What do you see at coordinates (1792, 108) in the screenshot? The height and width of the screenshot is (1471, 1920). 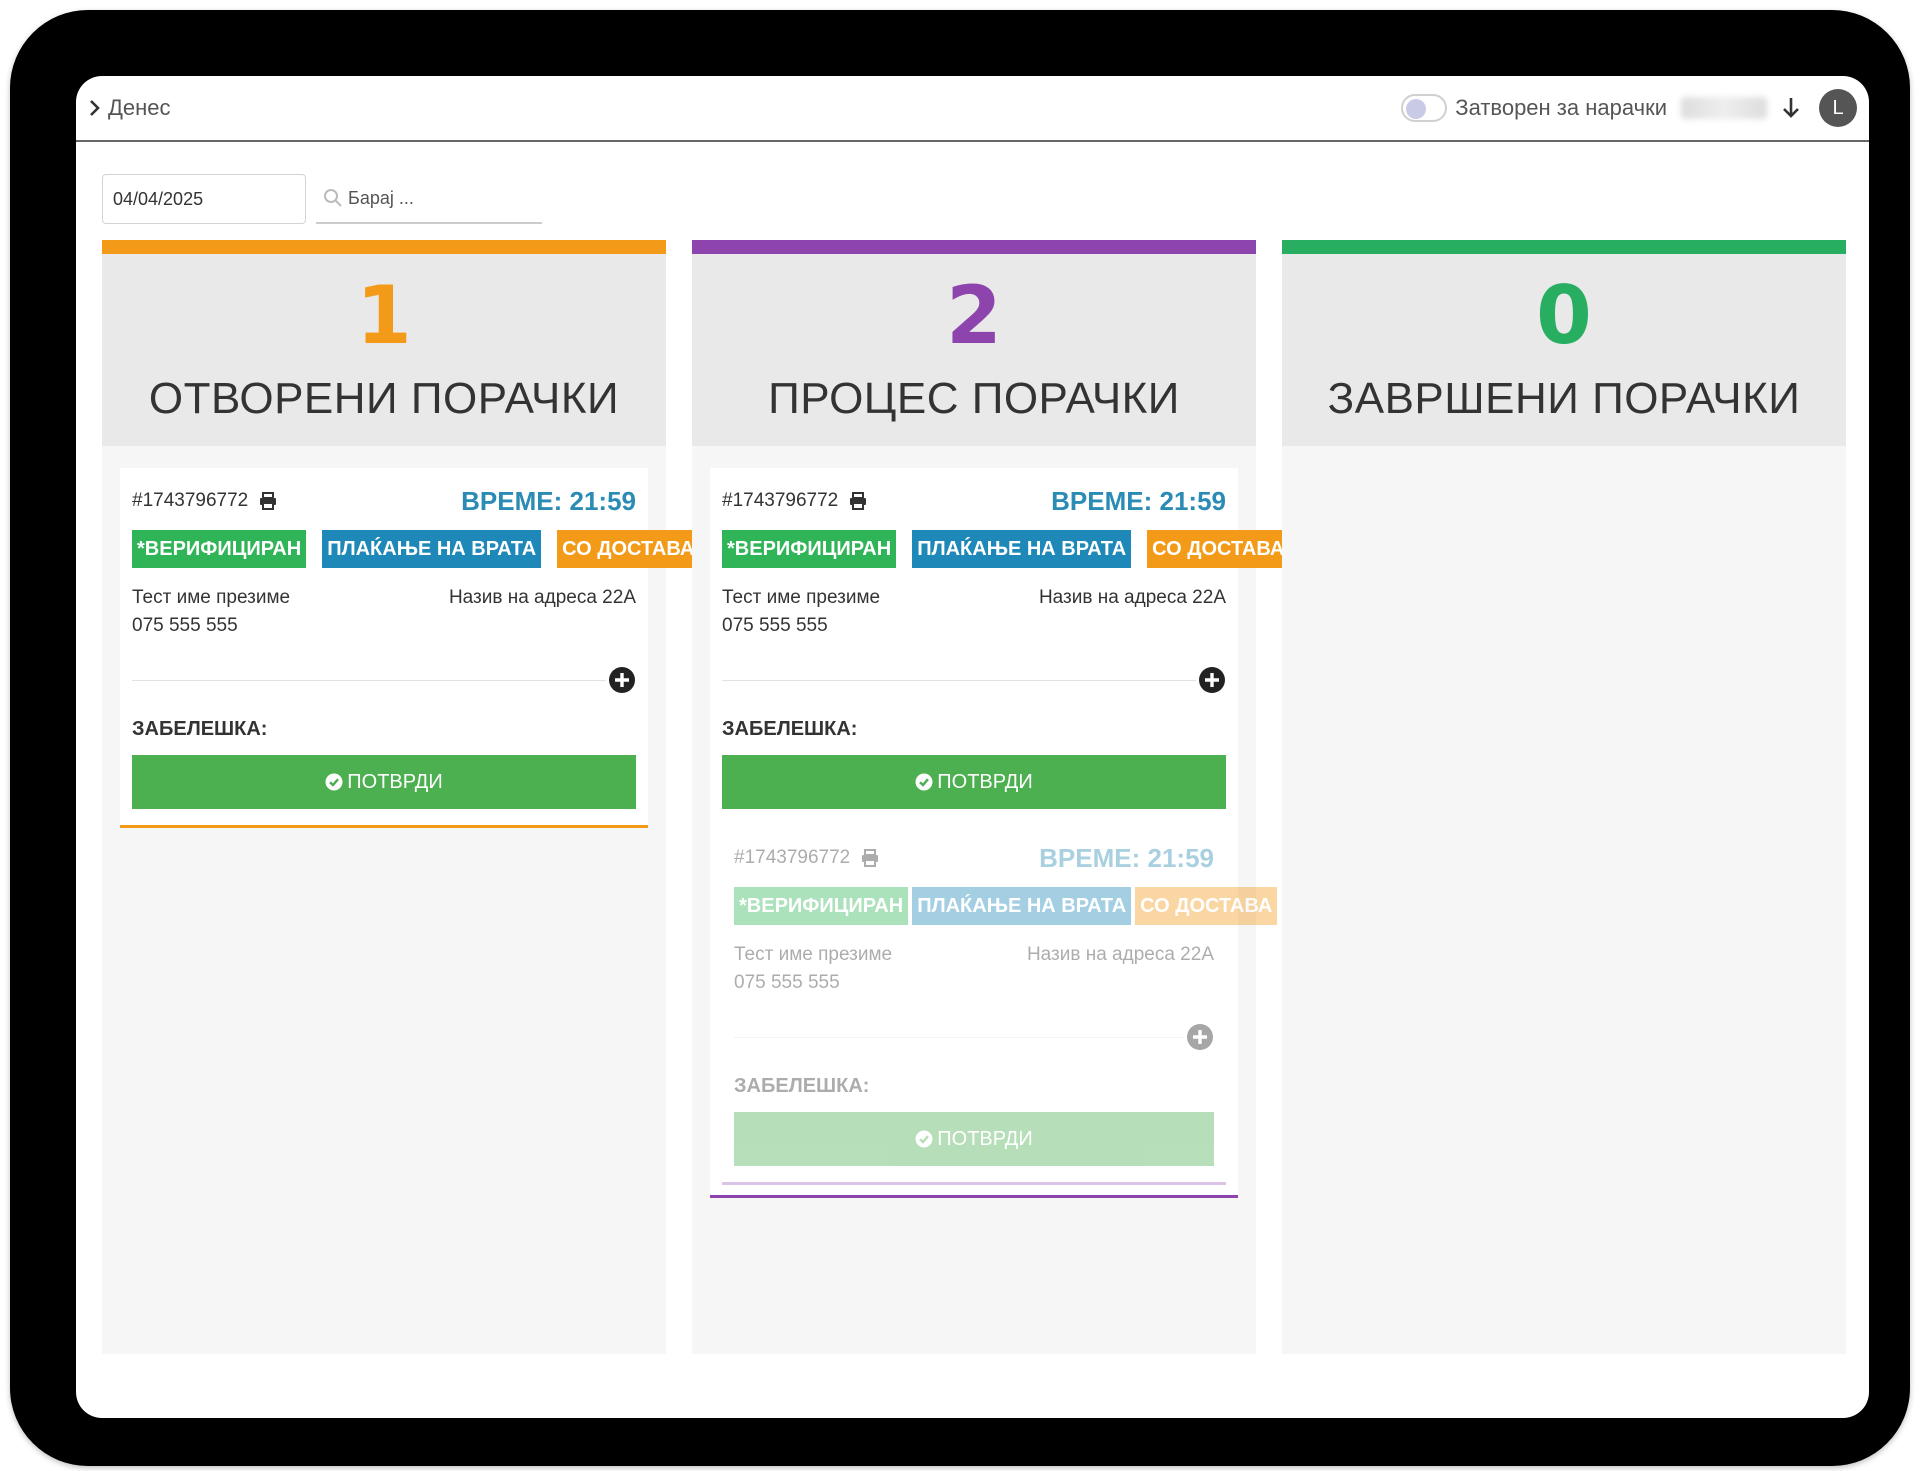 I see `arrow-down-icon` at bounding box center [1792, 108].